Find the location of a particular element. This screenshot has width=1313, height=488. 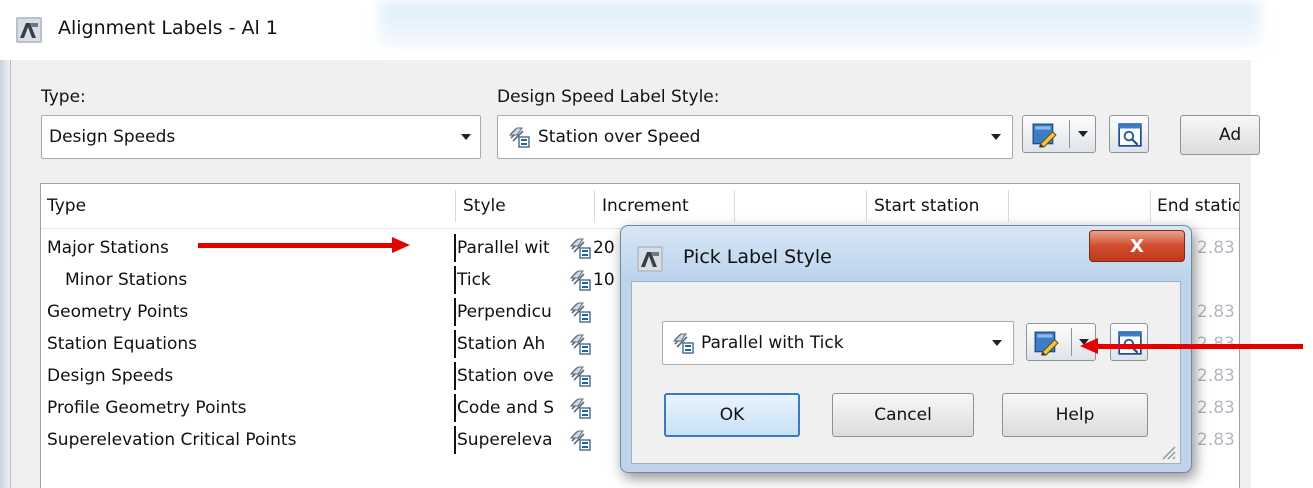

column-header-start-station: Start station is located at coordinates (938, 206).